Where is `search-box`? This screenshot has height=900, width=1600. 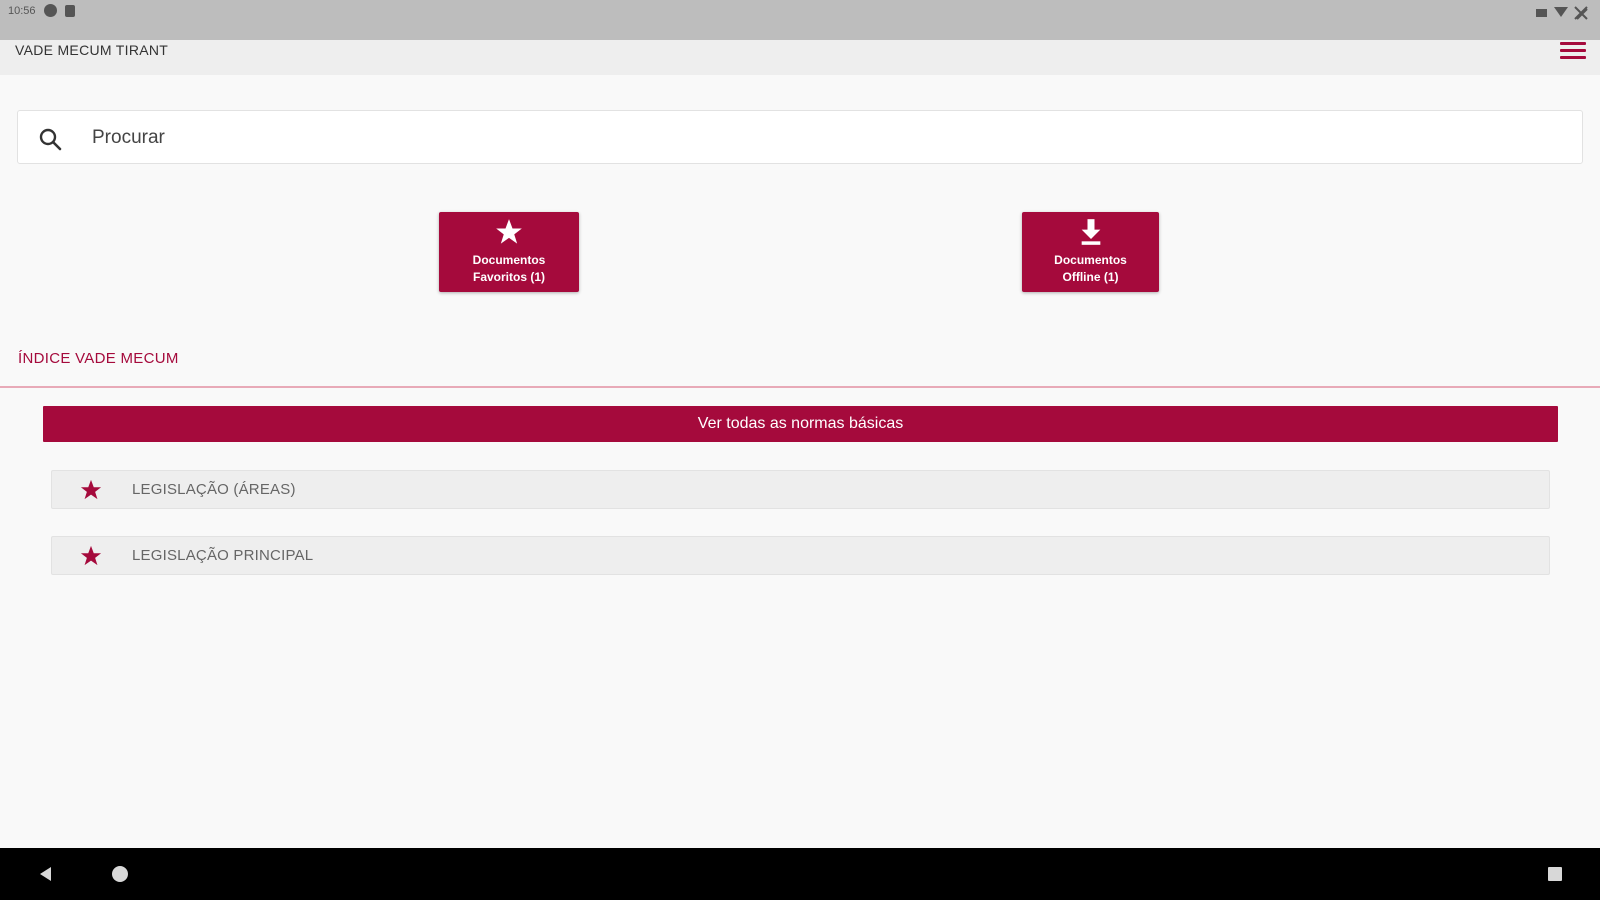
search-box is located at coordinates (800, 137).